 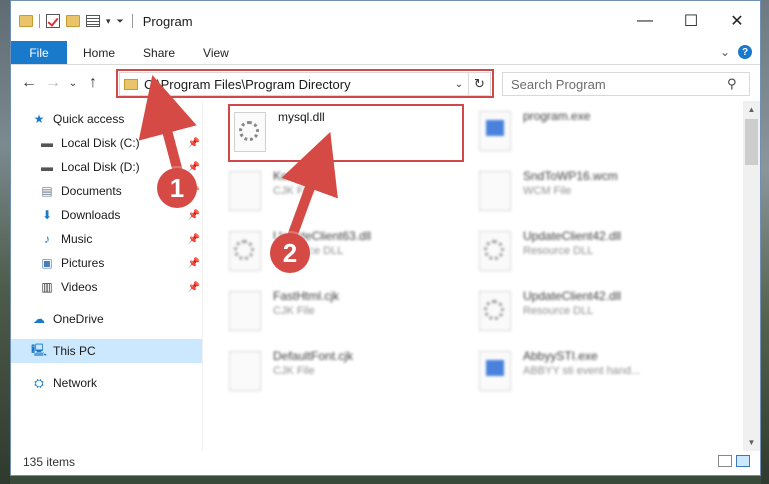 I want to click on nav-quick-access: ★ Quick access, so click(x=106, y=119).